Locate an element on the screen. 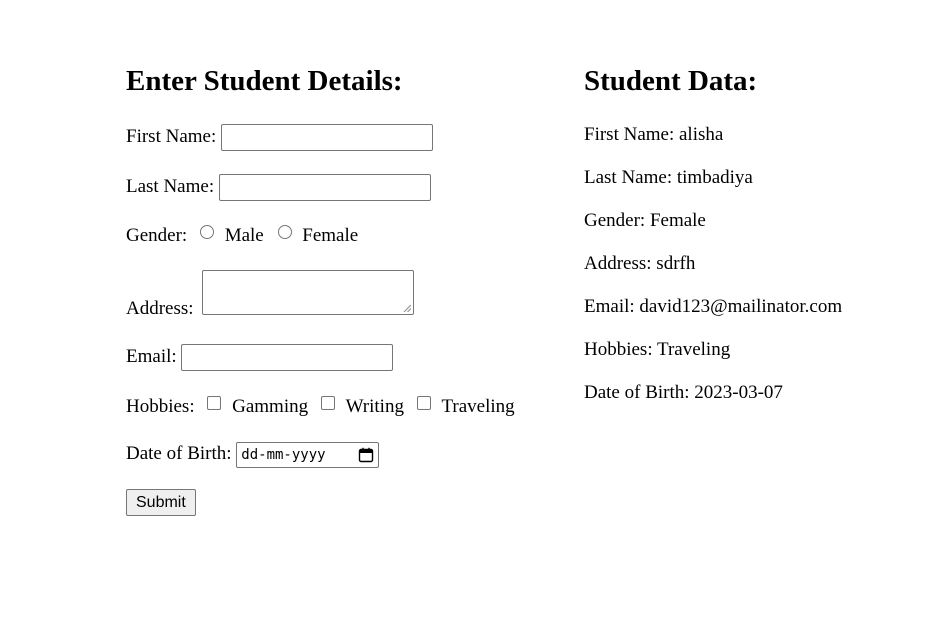  email-input is located at coordinates (287, 357).